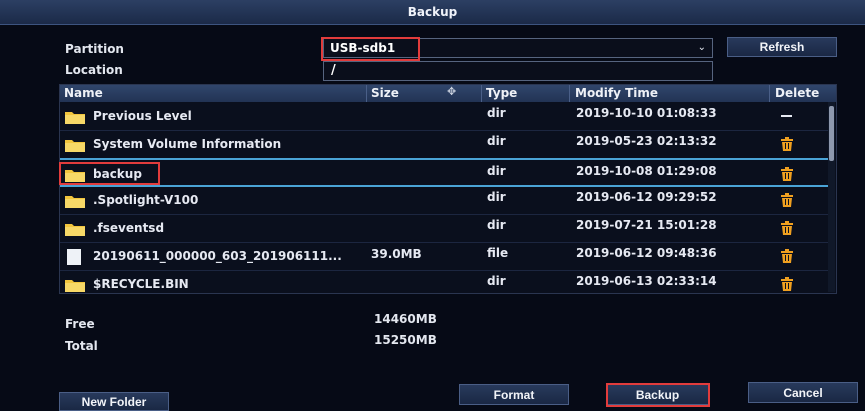 The width and height of the screenshot is (865, 411). What do you see at coordinates (83, 93) in the screenshot?
I see `col-name: Name` at bounding box center [83, 93].